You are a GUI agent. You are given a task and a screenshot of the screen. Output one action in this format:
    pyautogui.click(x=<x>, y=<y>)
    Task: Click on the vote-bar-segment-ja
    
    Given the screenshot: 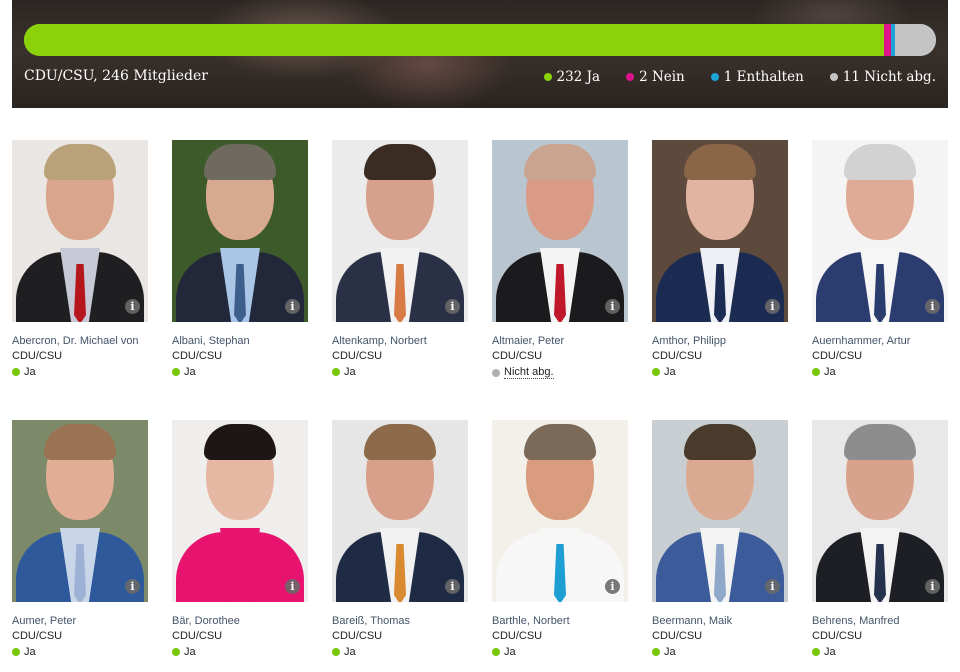 What is the action you would take?
    pyautogui.click(x=454, y=40)
    